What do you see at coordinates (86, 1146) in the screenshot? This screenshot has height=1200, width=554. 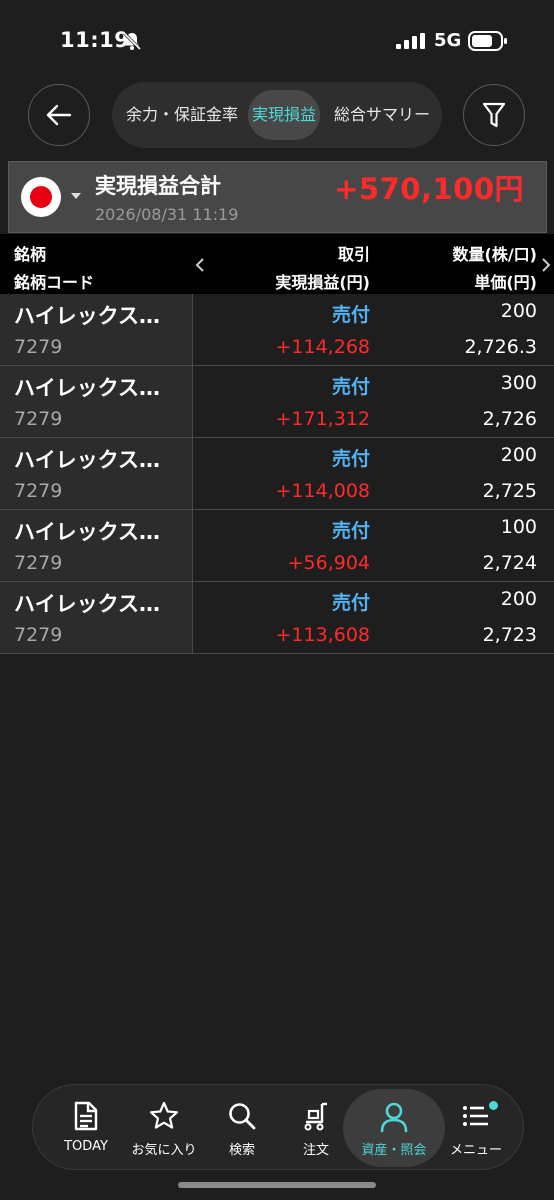 I see `tab-label: TODAY` at bounding box center [86, 1146].